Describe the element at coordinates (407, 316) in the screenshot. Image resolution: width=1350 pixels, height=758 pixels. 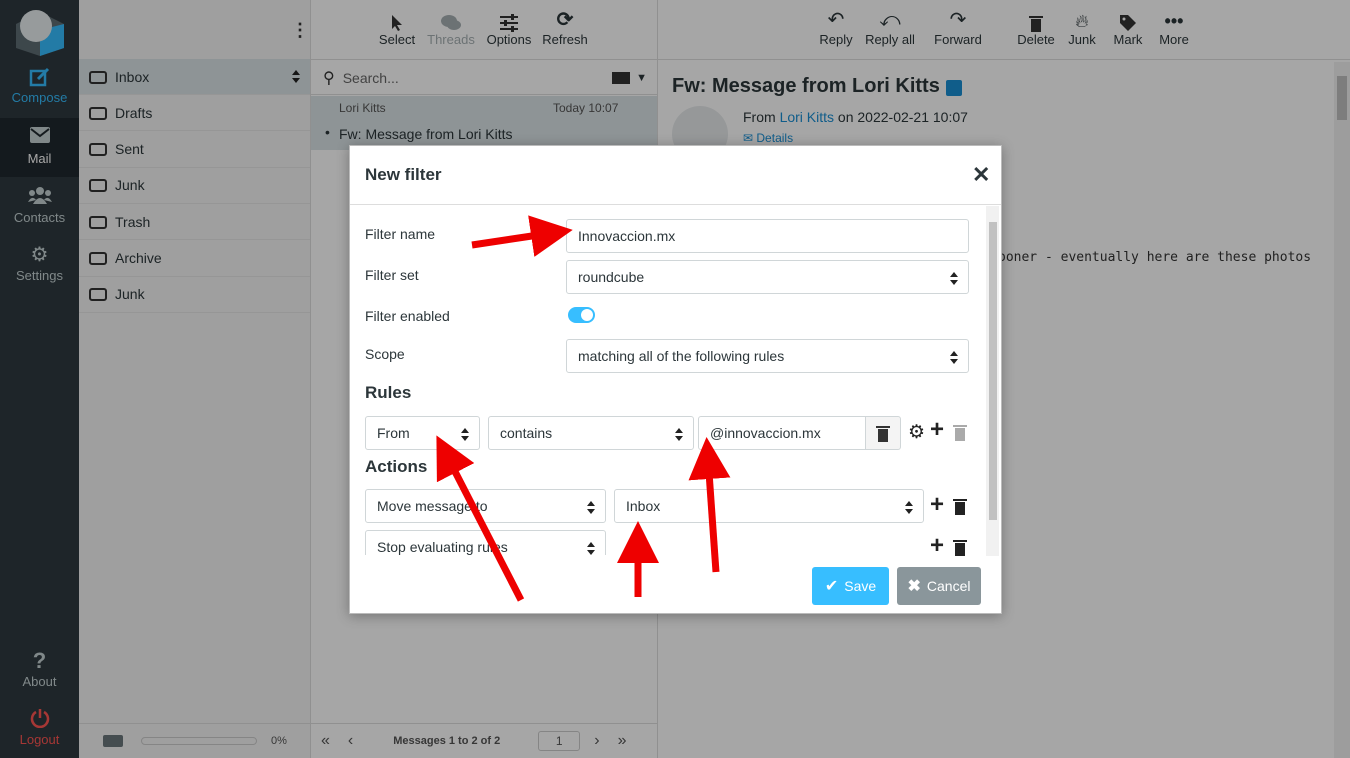
I see `filter-enabled-label: Filter enabled` at that location.